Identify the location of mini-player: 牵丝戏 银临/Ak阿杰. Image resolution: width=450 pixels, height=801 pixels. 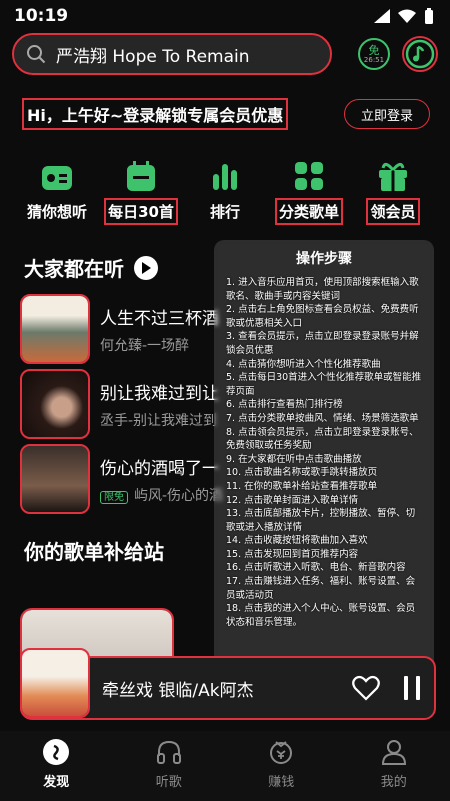
(228, 684).